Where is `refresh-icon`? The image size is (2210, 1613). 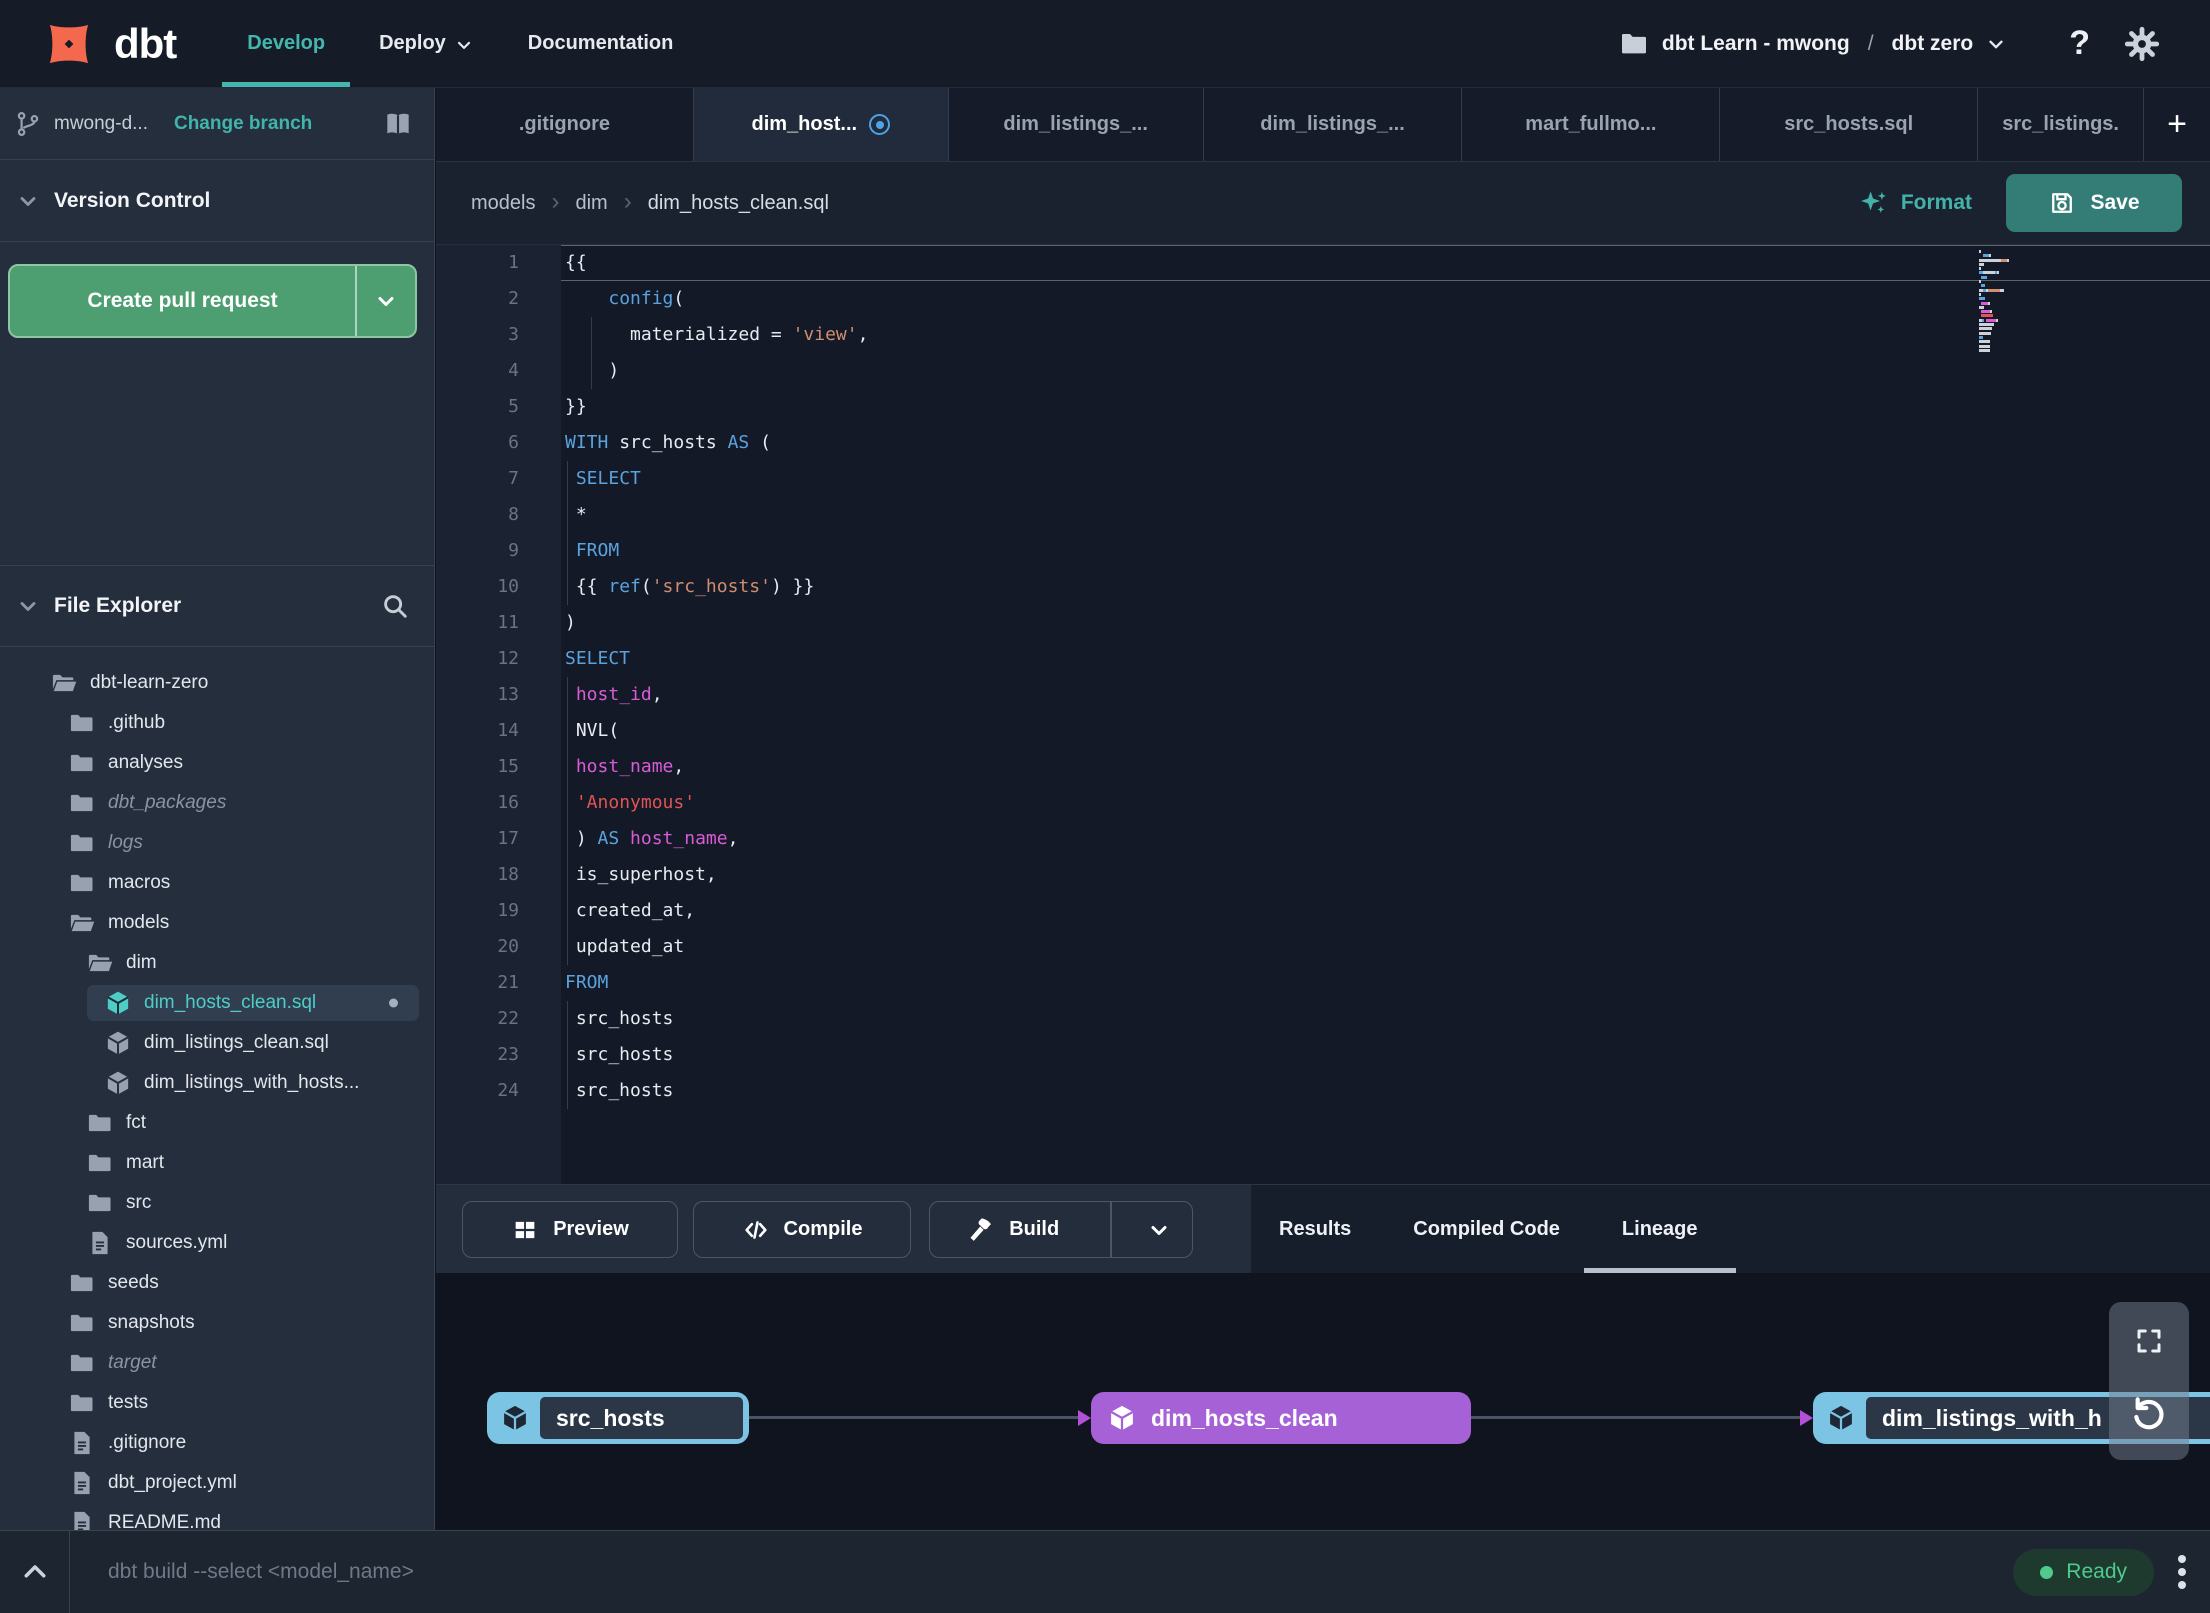
refresh-icon is located at coordinates (2149, 1414).